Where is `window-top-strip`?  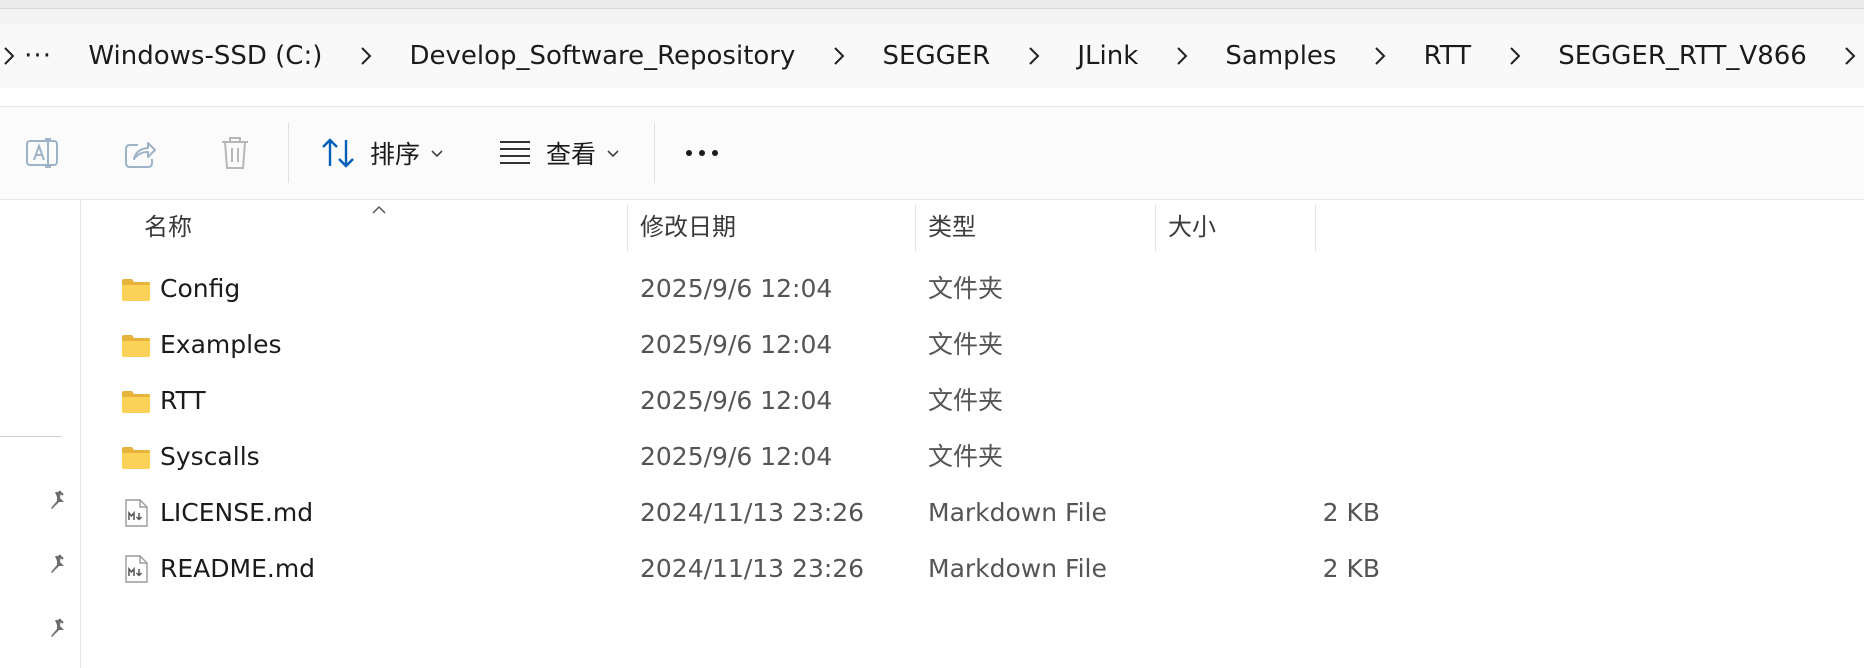 window-top-strip is located at coordinates (932, 12).